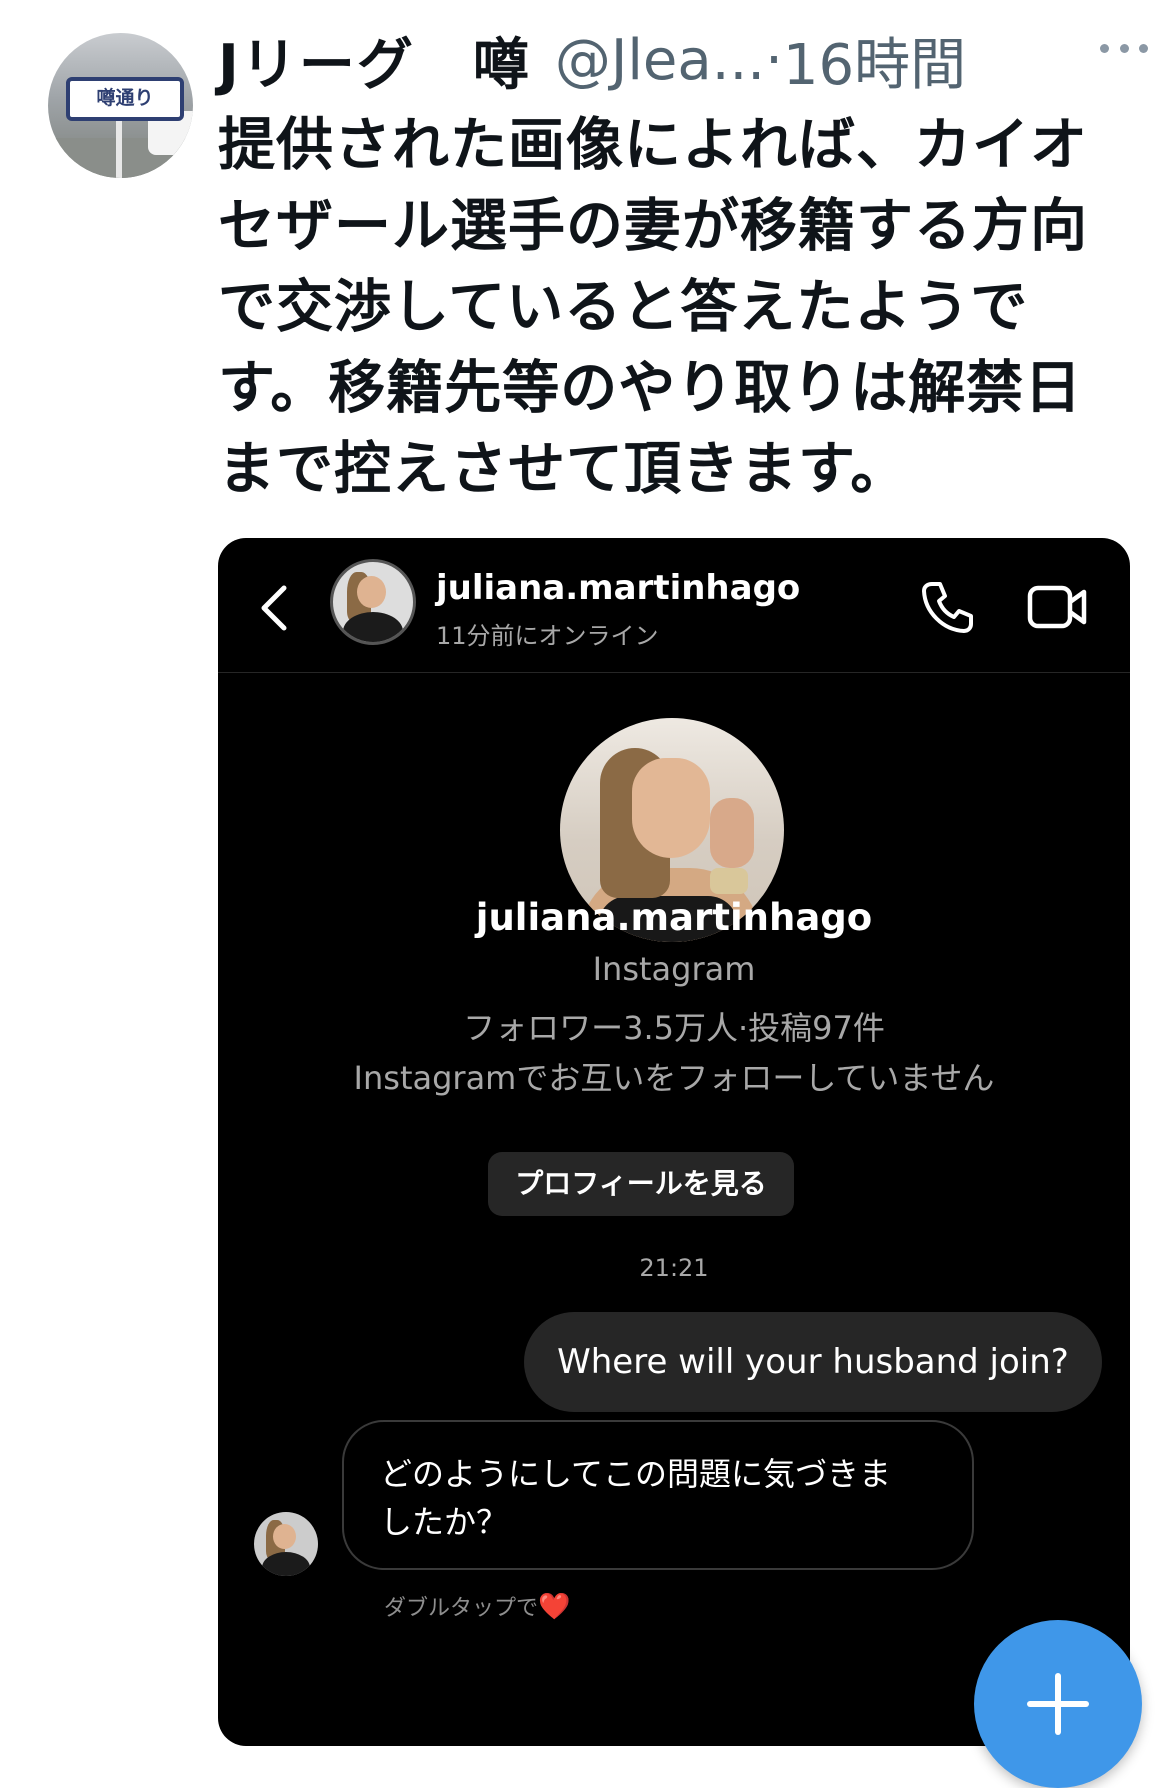  I want to click on tweet-text-line: で交渉していると答えたようで, so click(623, 307).